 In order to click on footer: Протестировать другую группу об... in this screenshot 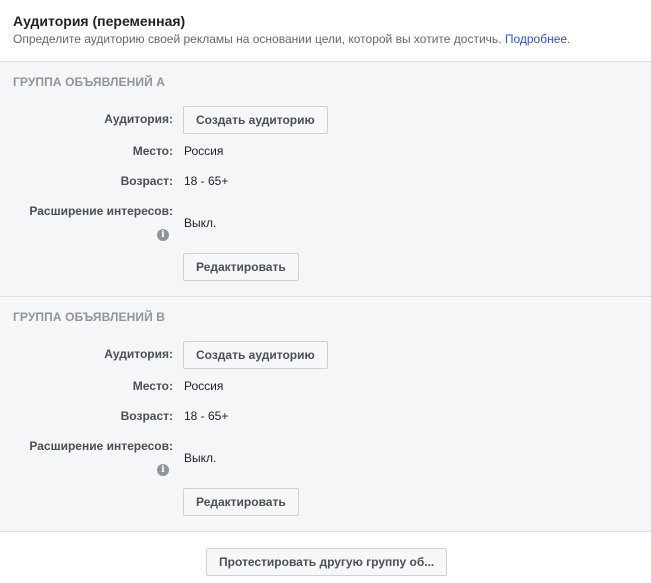, I will do `click(325, 557)`.